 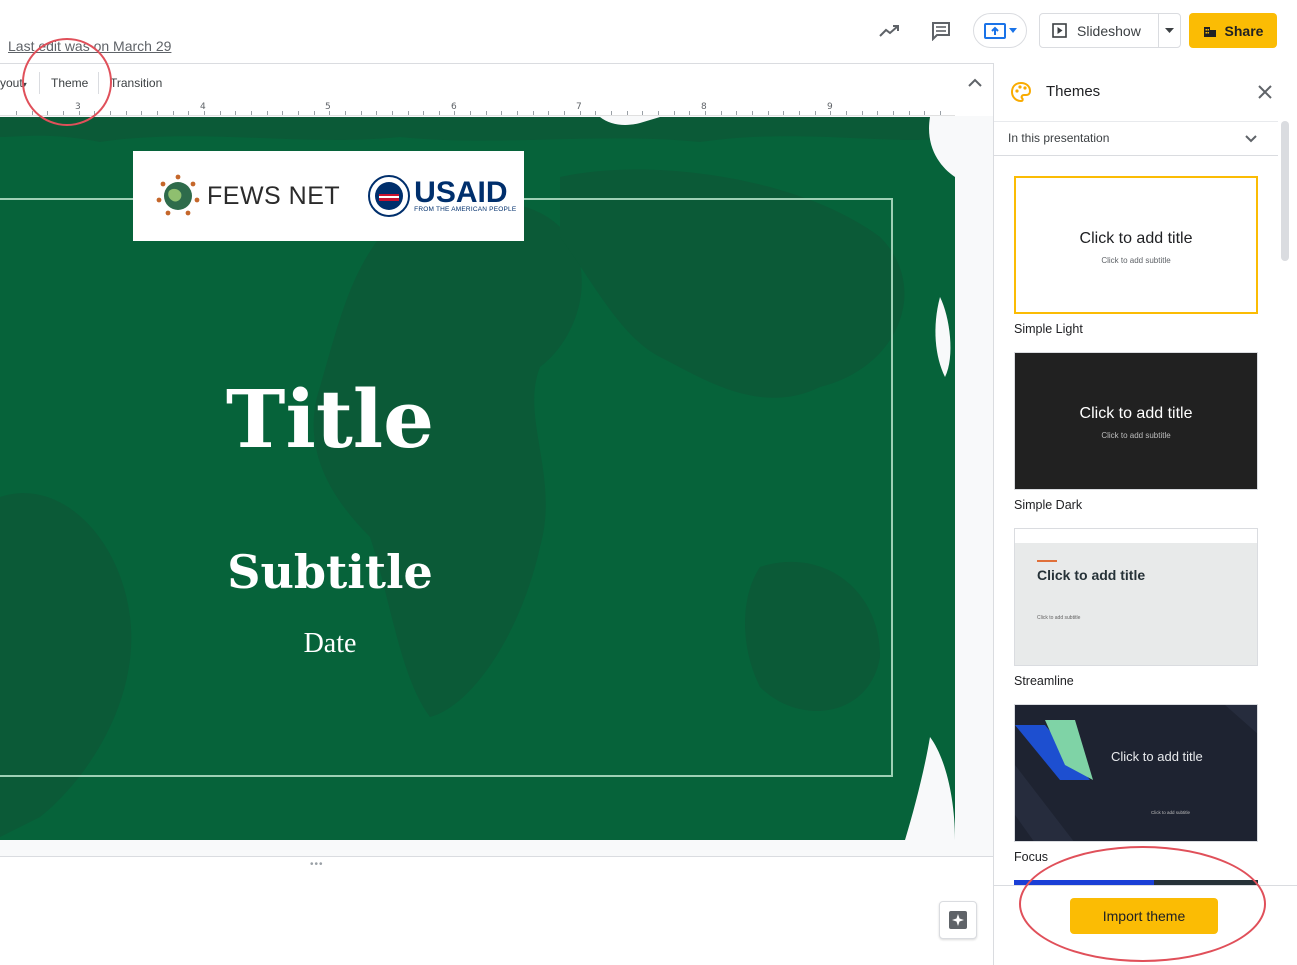 What do you see at coordinates (496, 82) in the screenshot?
I see `toolbar: yout▾ Theme Transition` at bounding box center [496, 82].